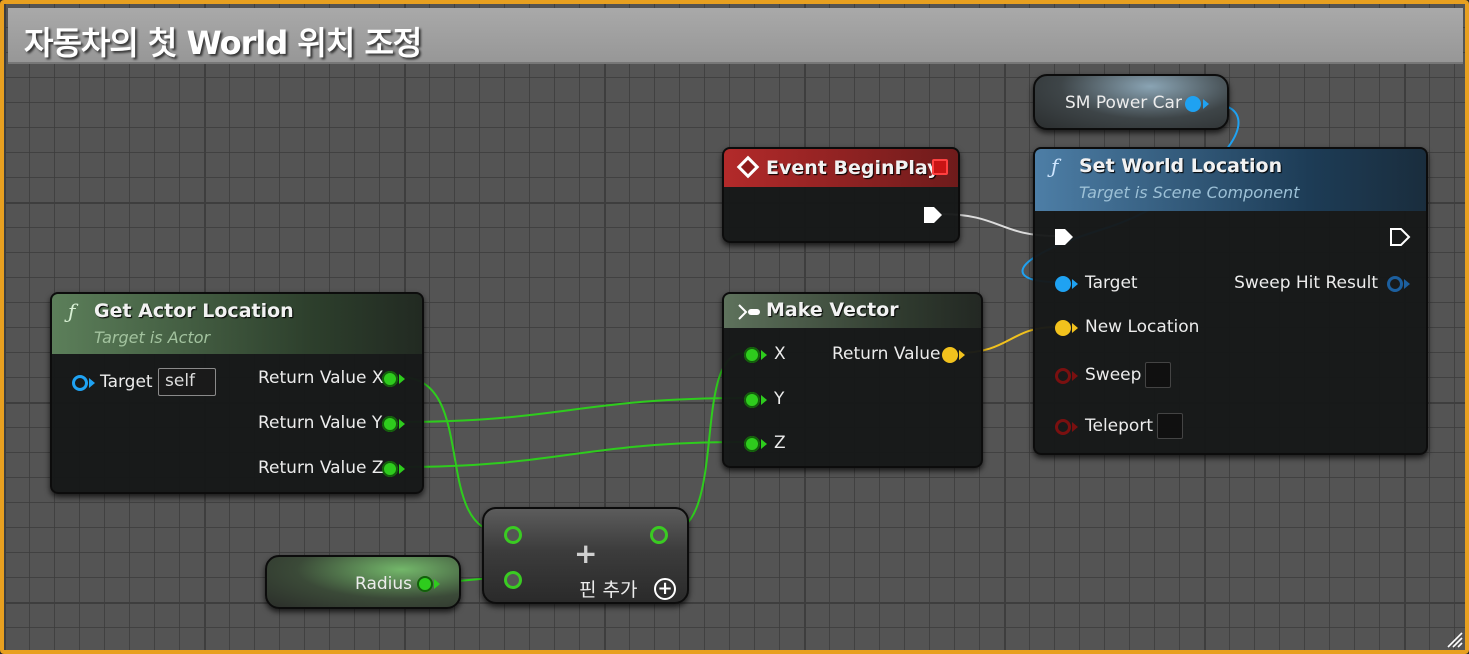 Image resolution: width=1469 pixels, height=654 pixels. Describe the element at coordinates (665, 589) in the screenshot. I see `add-pin-plus-icon: +` at that location.